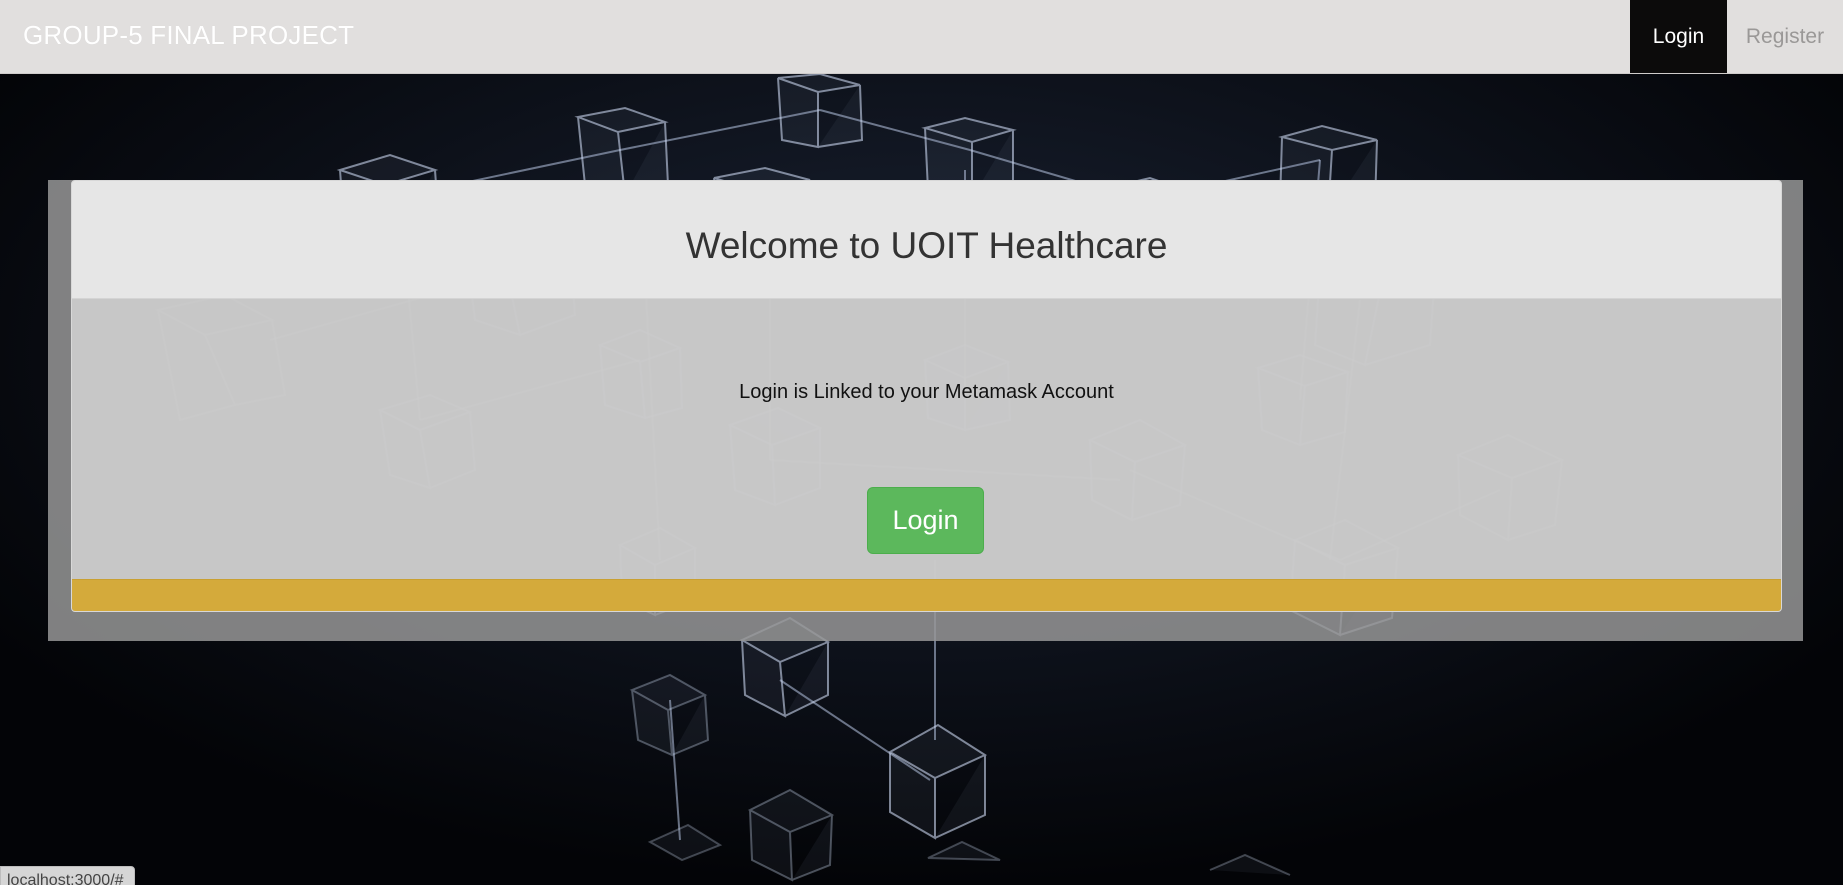  Describe the element at coordinates (926, 392) in the screenshot. I see `metamask-info-text: Login is Linked to your Metamask Account` at that location.